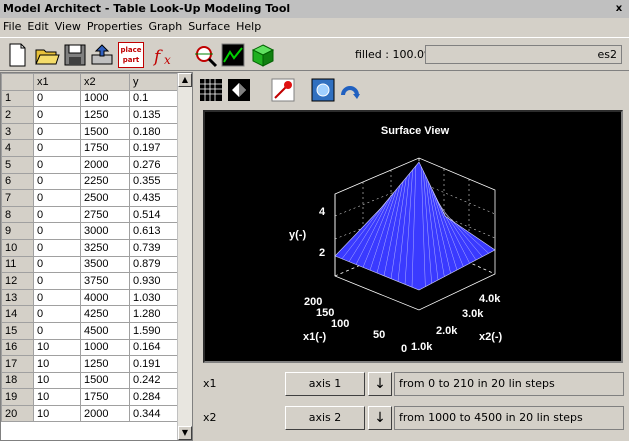 This screenshot has height=441, width=629. I want to click on table-row: 13 0 4000 1.030, so click(90, 297).